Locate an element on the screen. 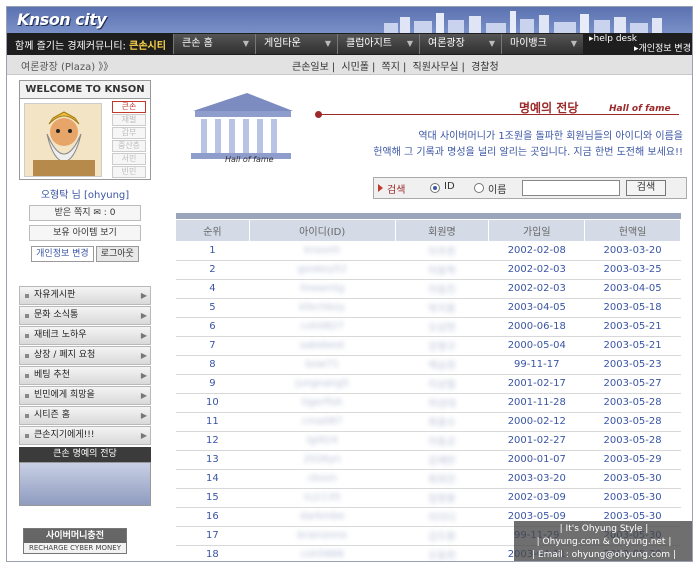  page-title: 명예의 전당 is located at coordinates (549, 108).